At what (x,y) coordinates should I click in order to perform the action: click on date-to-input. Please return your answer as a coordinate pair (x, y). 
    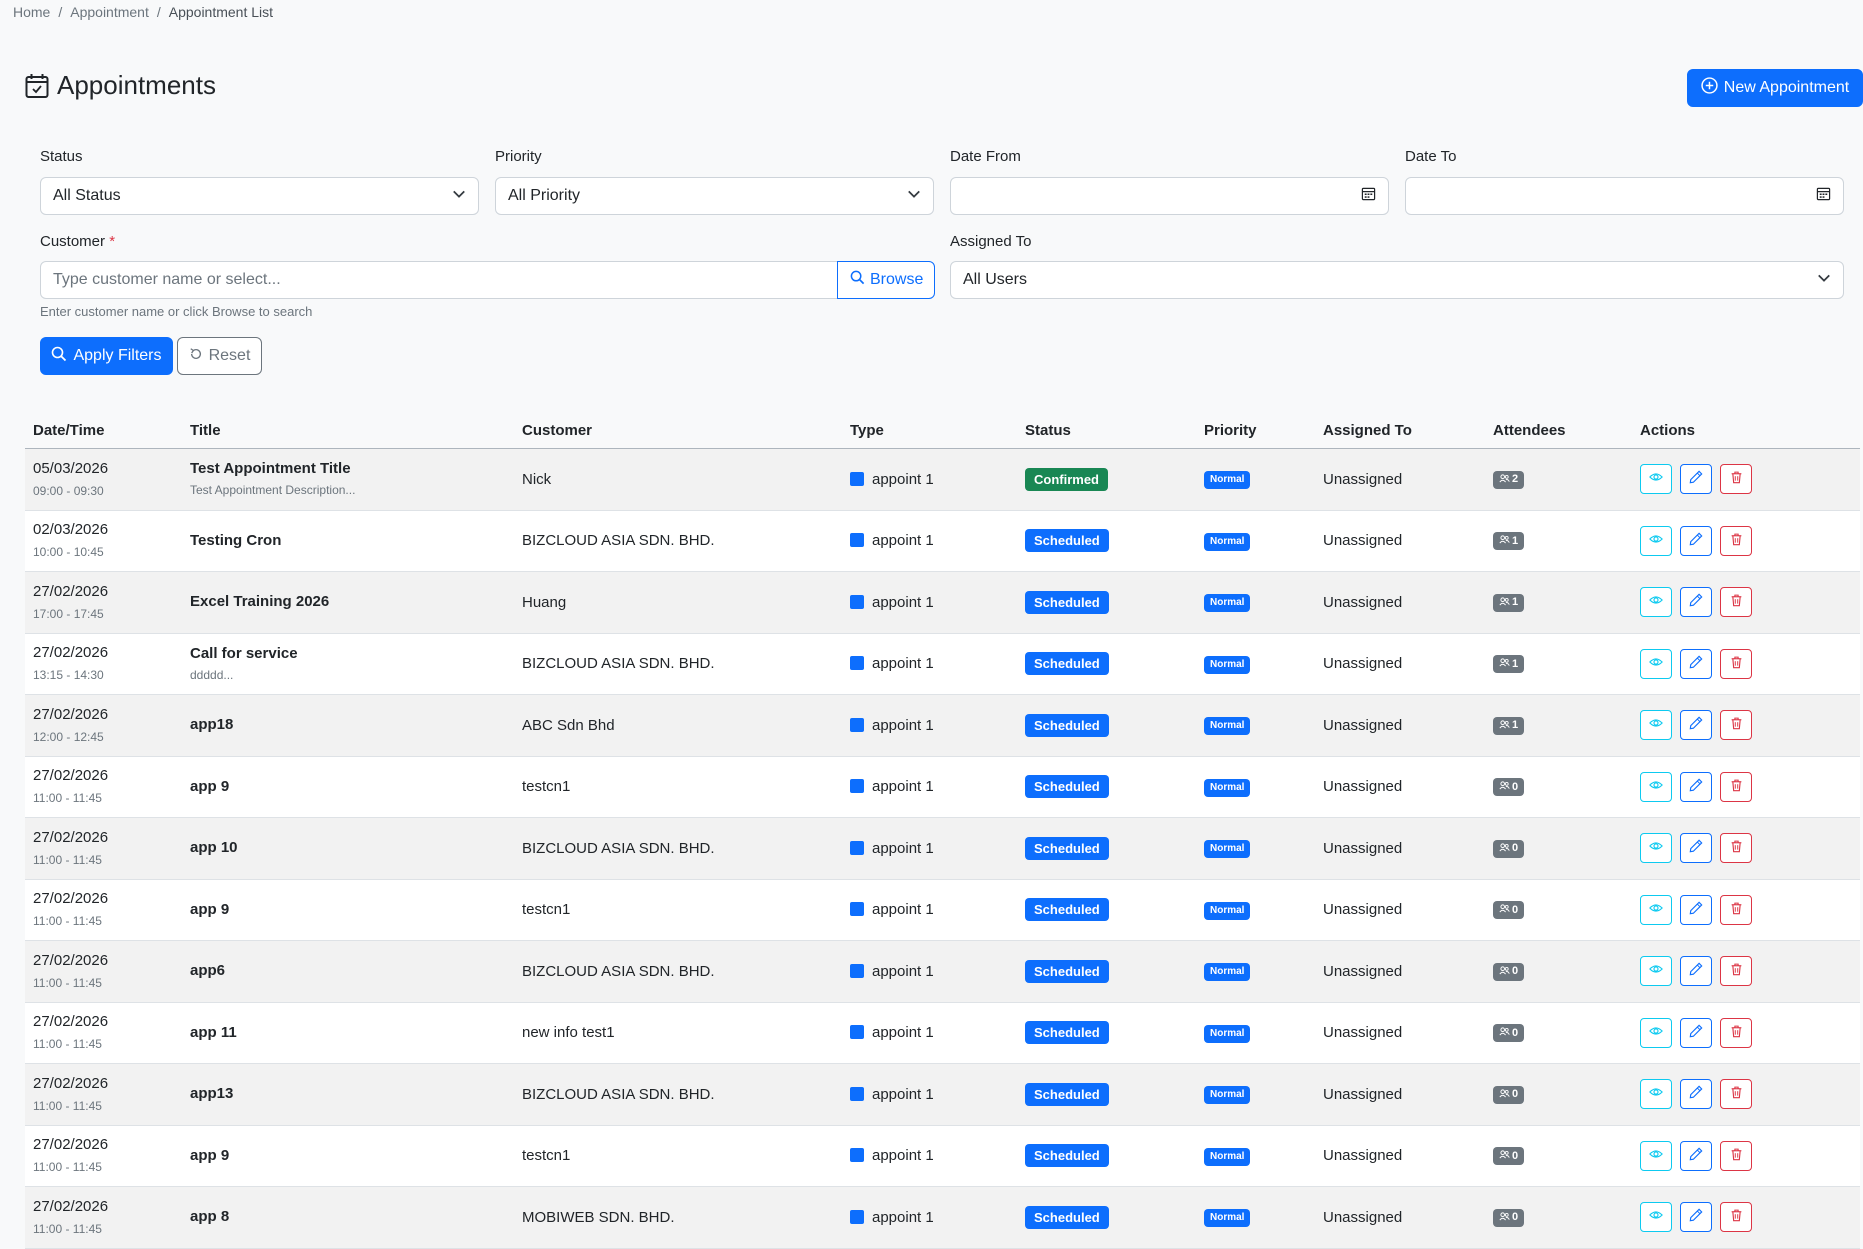
    Looking at the image, I should click on (1624, 196).